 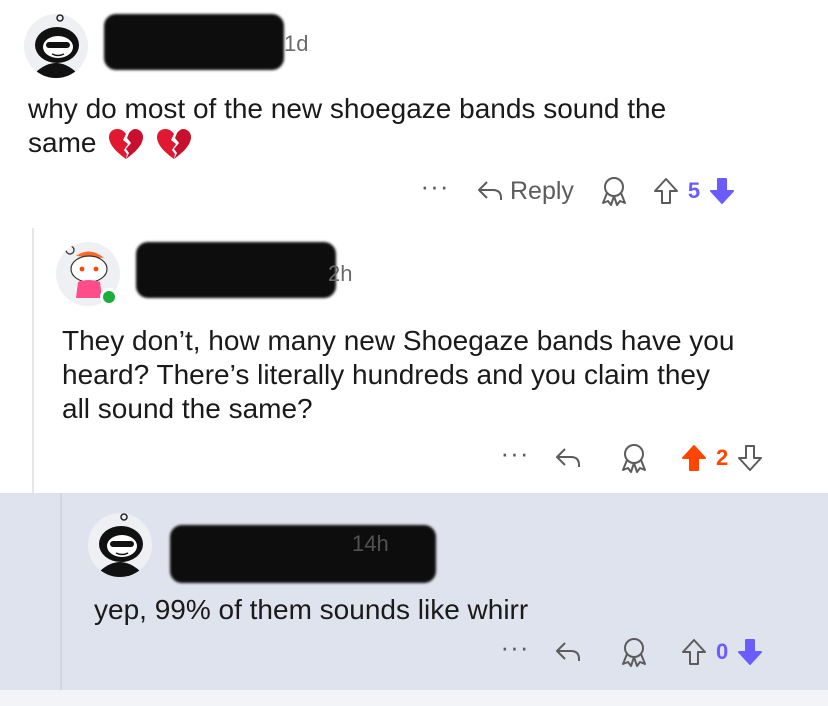 I want to click on online-indicator, so click(x=109, y=297).